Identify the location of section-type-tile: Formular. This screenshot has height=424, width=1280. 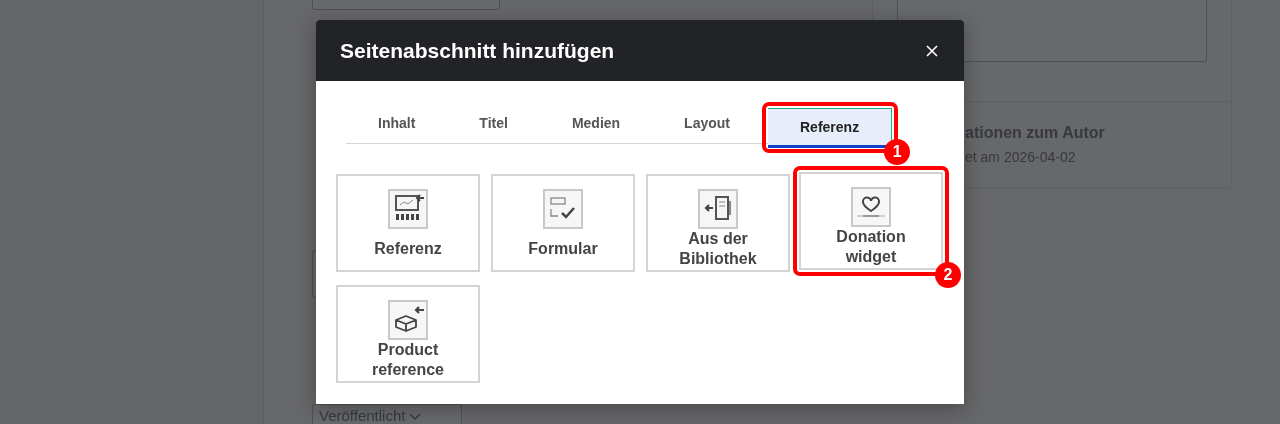
(563, 223).